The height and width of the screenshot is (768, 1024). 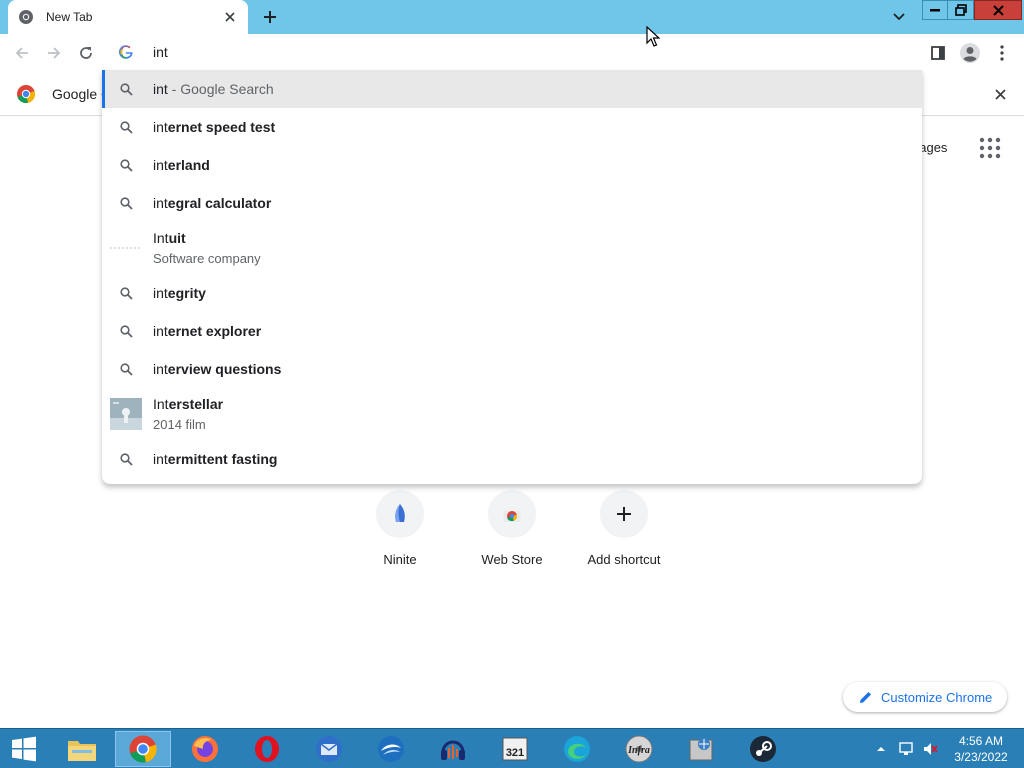 What do you see at coordinates (930, 749) in the screenshot?
I see `volume-muted-icon` at bounding box center [930, 749].